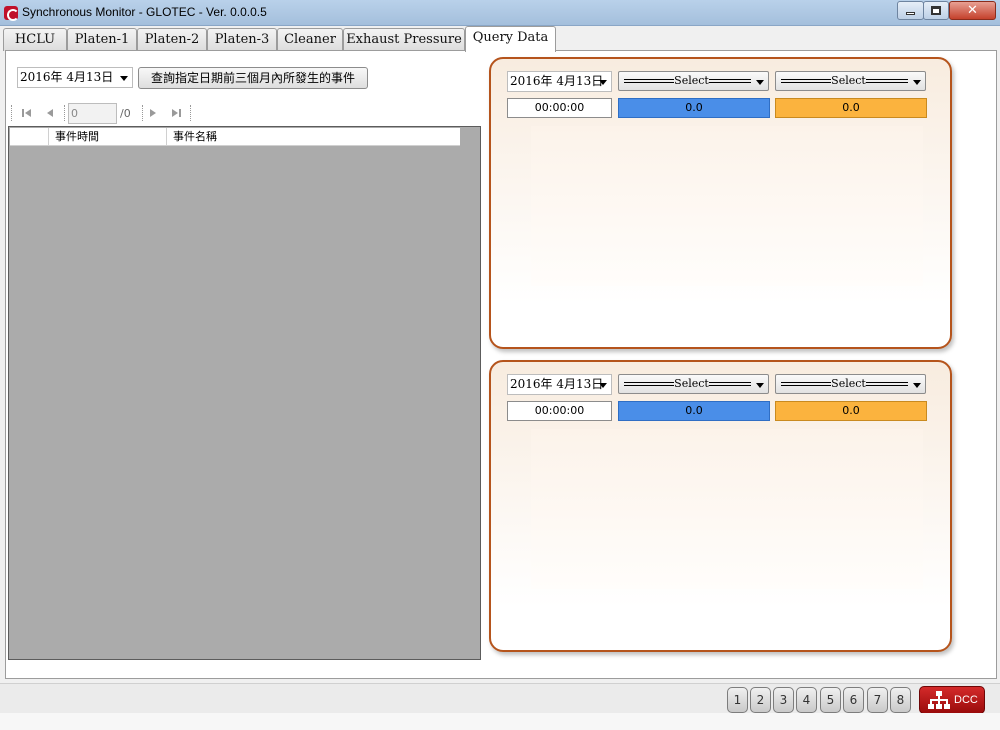 The width and height of the screenshot is (1000, 730). I want to click on row-header-cell, so click(29, 137).